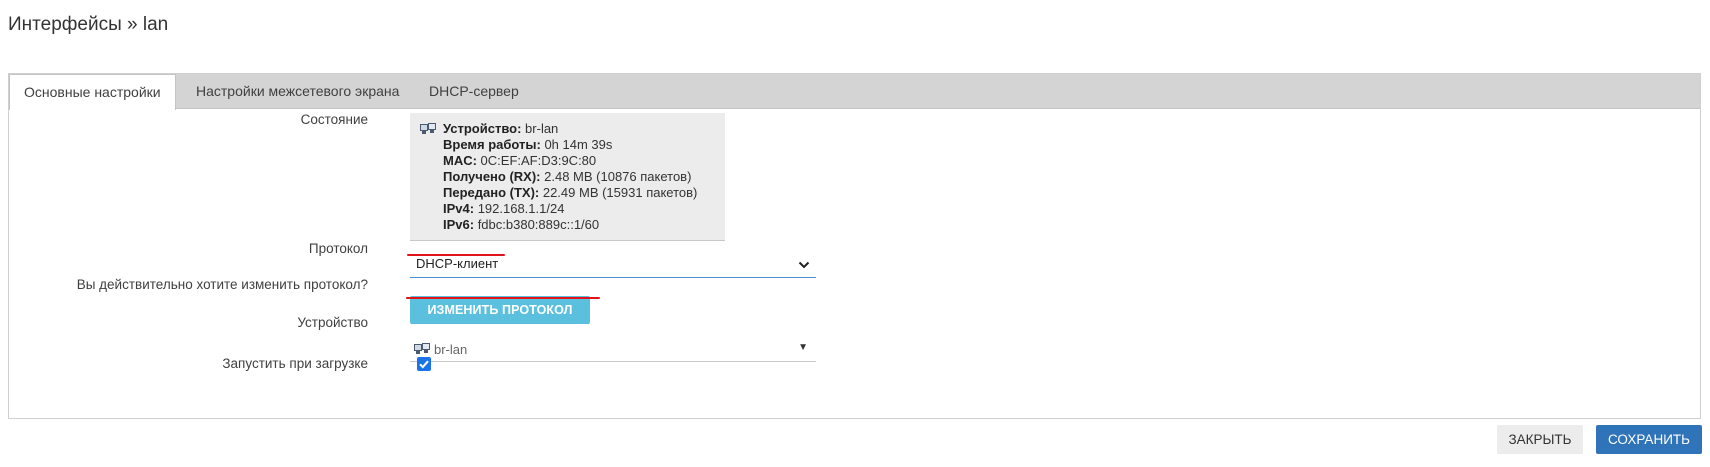 This screenshot has width=1710, height=467. I want to click on status-line-mac: MAC: 0C:EF:AF:D3:9C:80, so click(520, 160).